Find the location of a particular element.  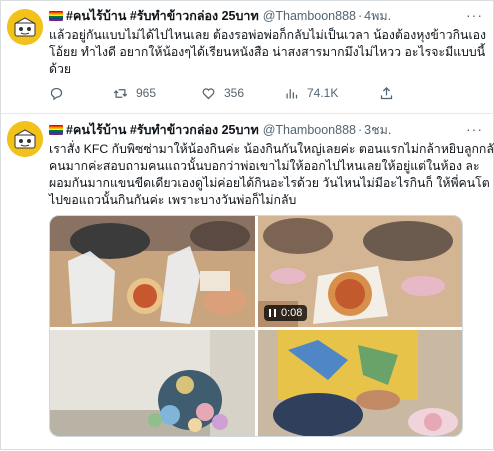

retweet-icon is located at coordinates (120, 93).